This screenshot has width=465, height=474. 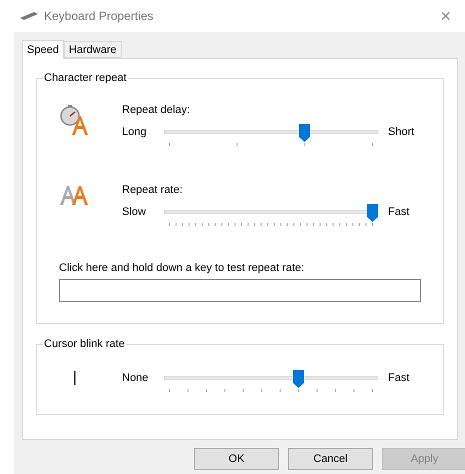 What do you see at coordinates (75, 120) in the screenshot?
I see `stopwatch-letter-icon` at bounding box center [75, 120].